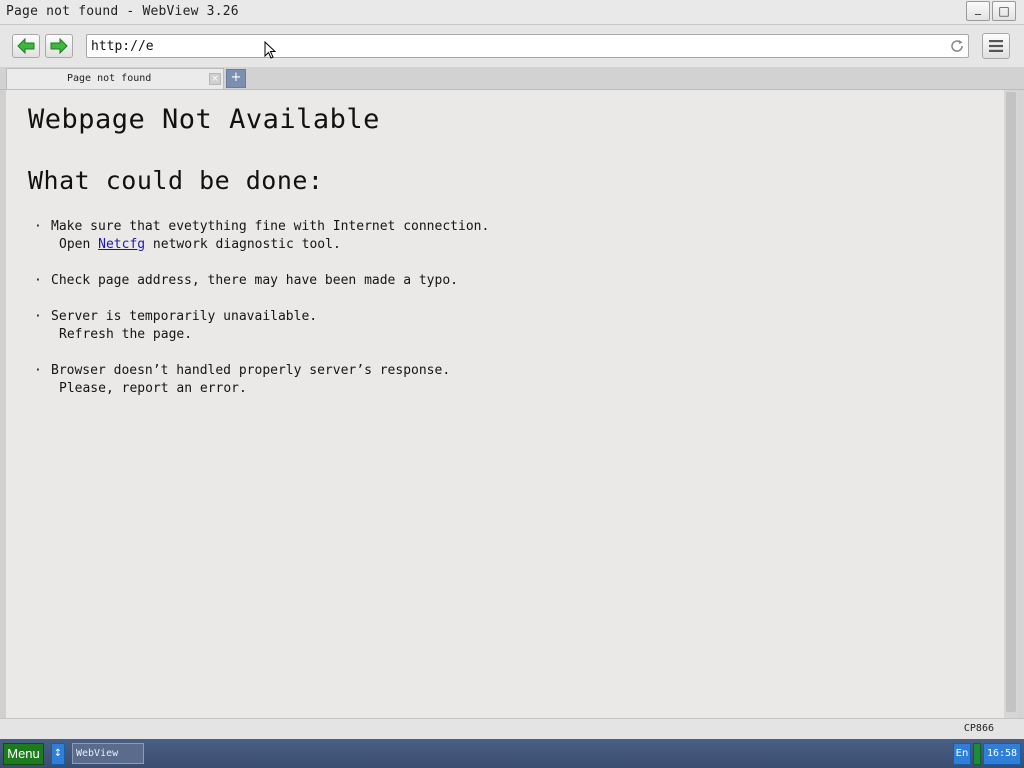 This screenshot has width=1024, height=768. I want to click on maximize-button: □, so click(1004, 11).